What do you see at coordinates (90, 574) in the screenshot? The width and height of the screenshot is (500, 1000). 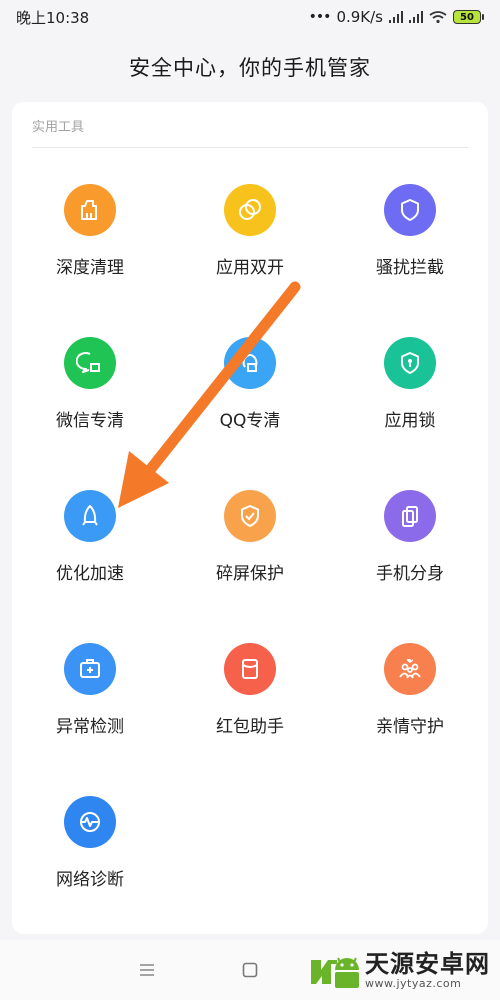 I see `tool-label: 优化加速` at bounding box center [90, 574].